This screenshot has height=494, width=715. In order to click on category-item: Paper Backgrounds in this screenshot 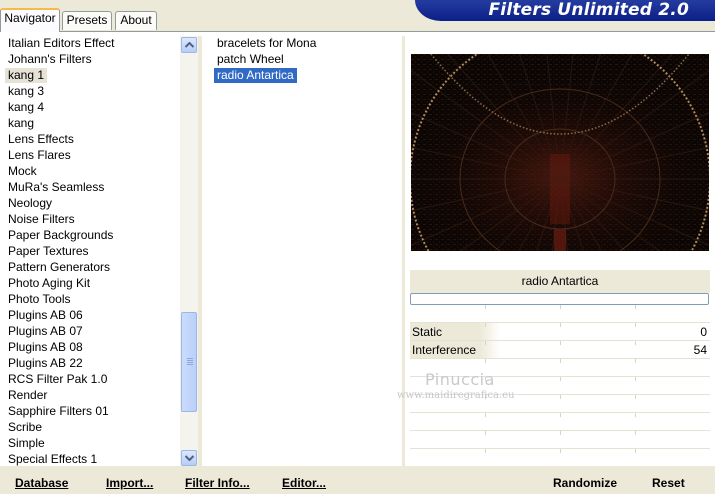, I will do `click(60, 235)`.